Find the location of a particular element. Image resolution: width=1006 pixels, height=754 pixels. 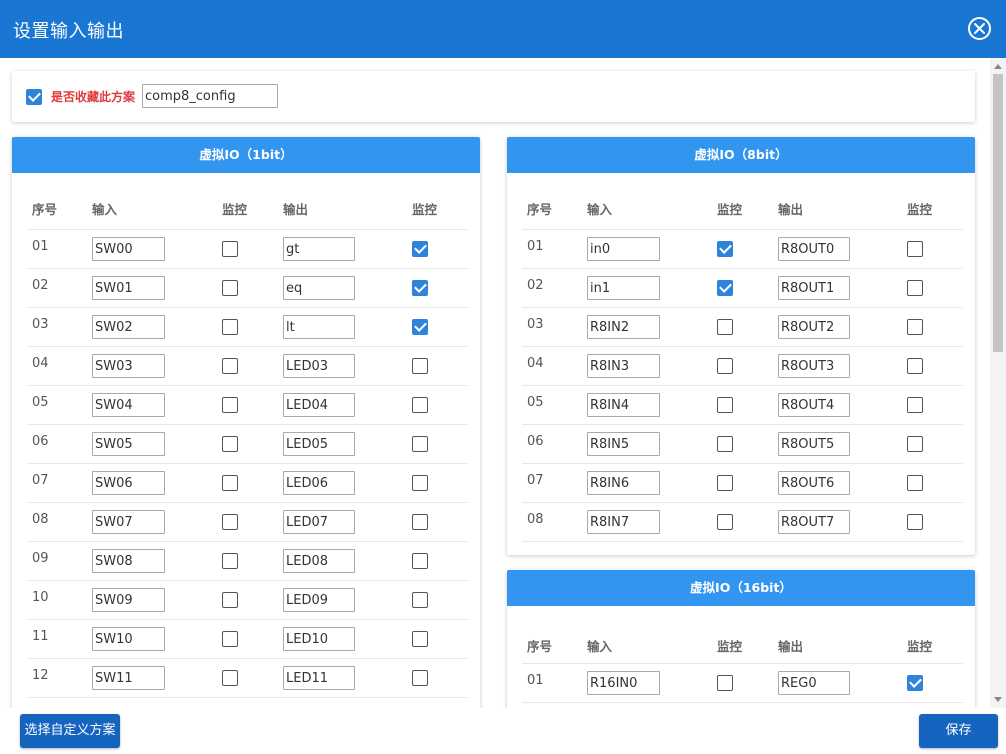

col-input-monitor: 监控 is located at coordinates (730, 646).